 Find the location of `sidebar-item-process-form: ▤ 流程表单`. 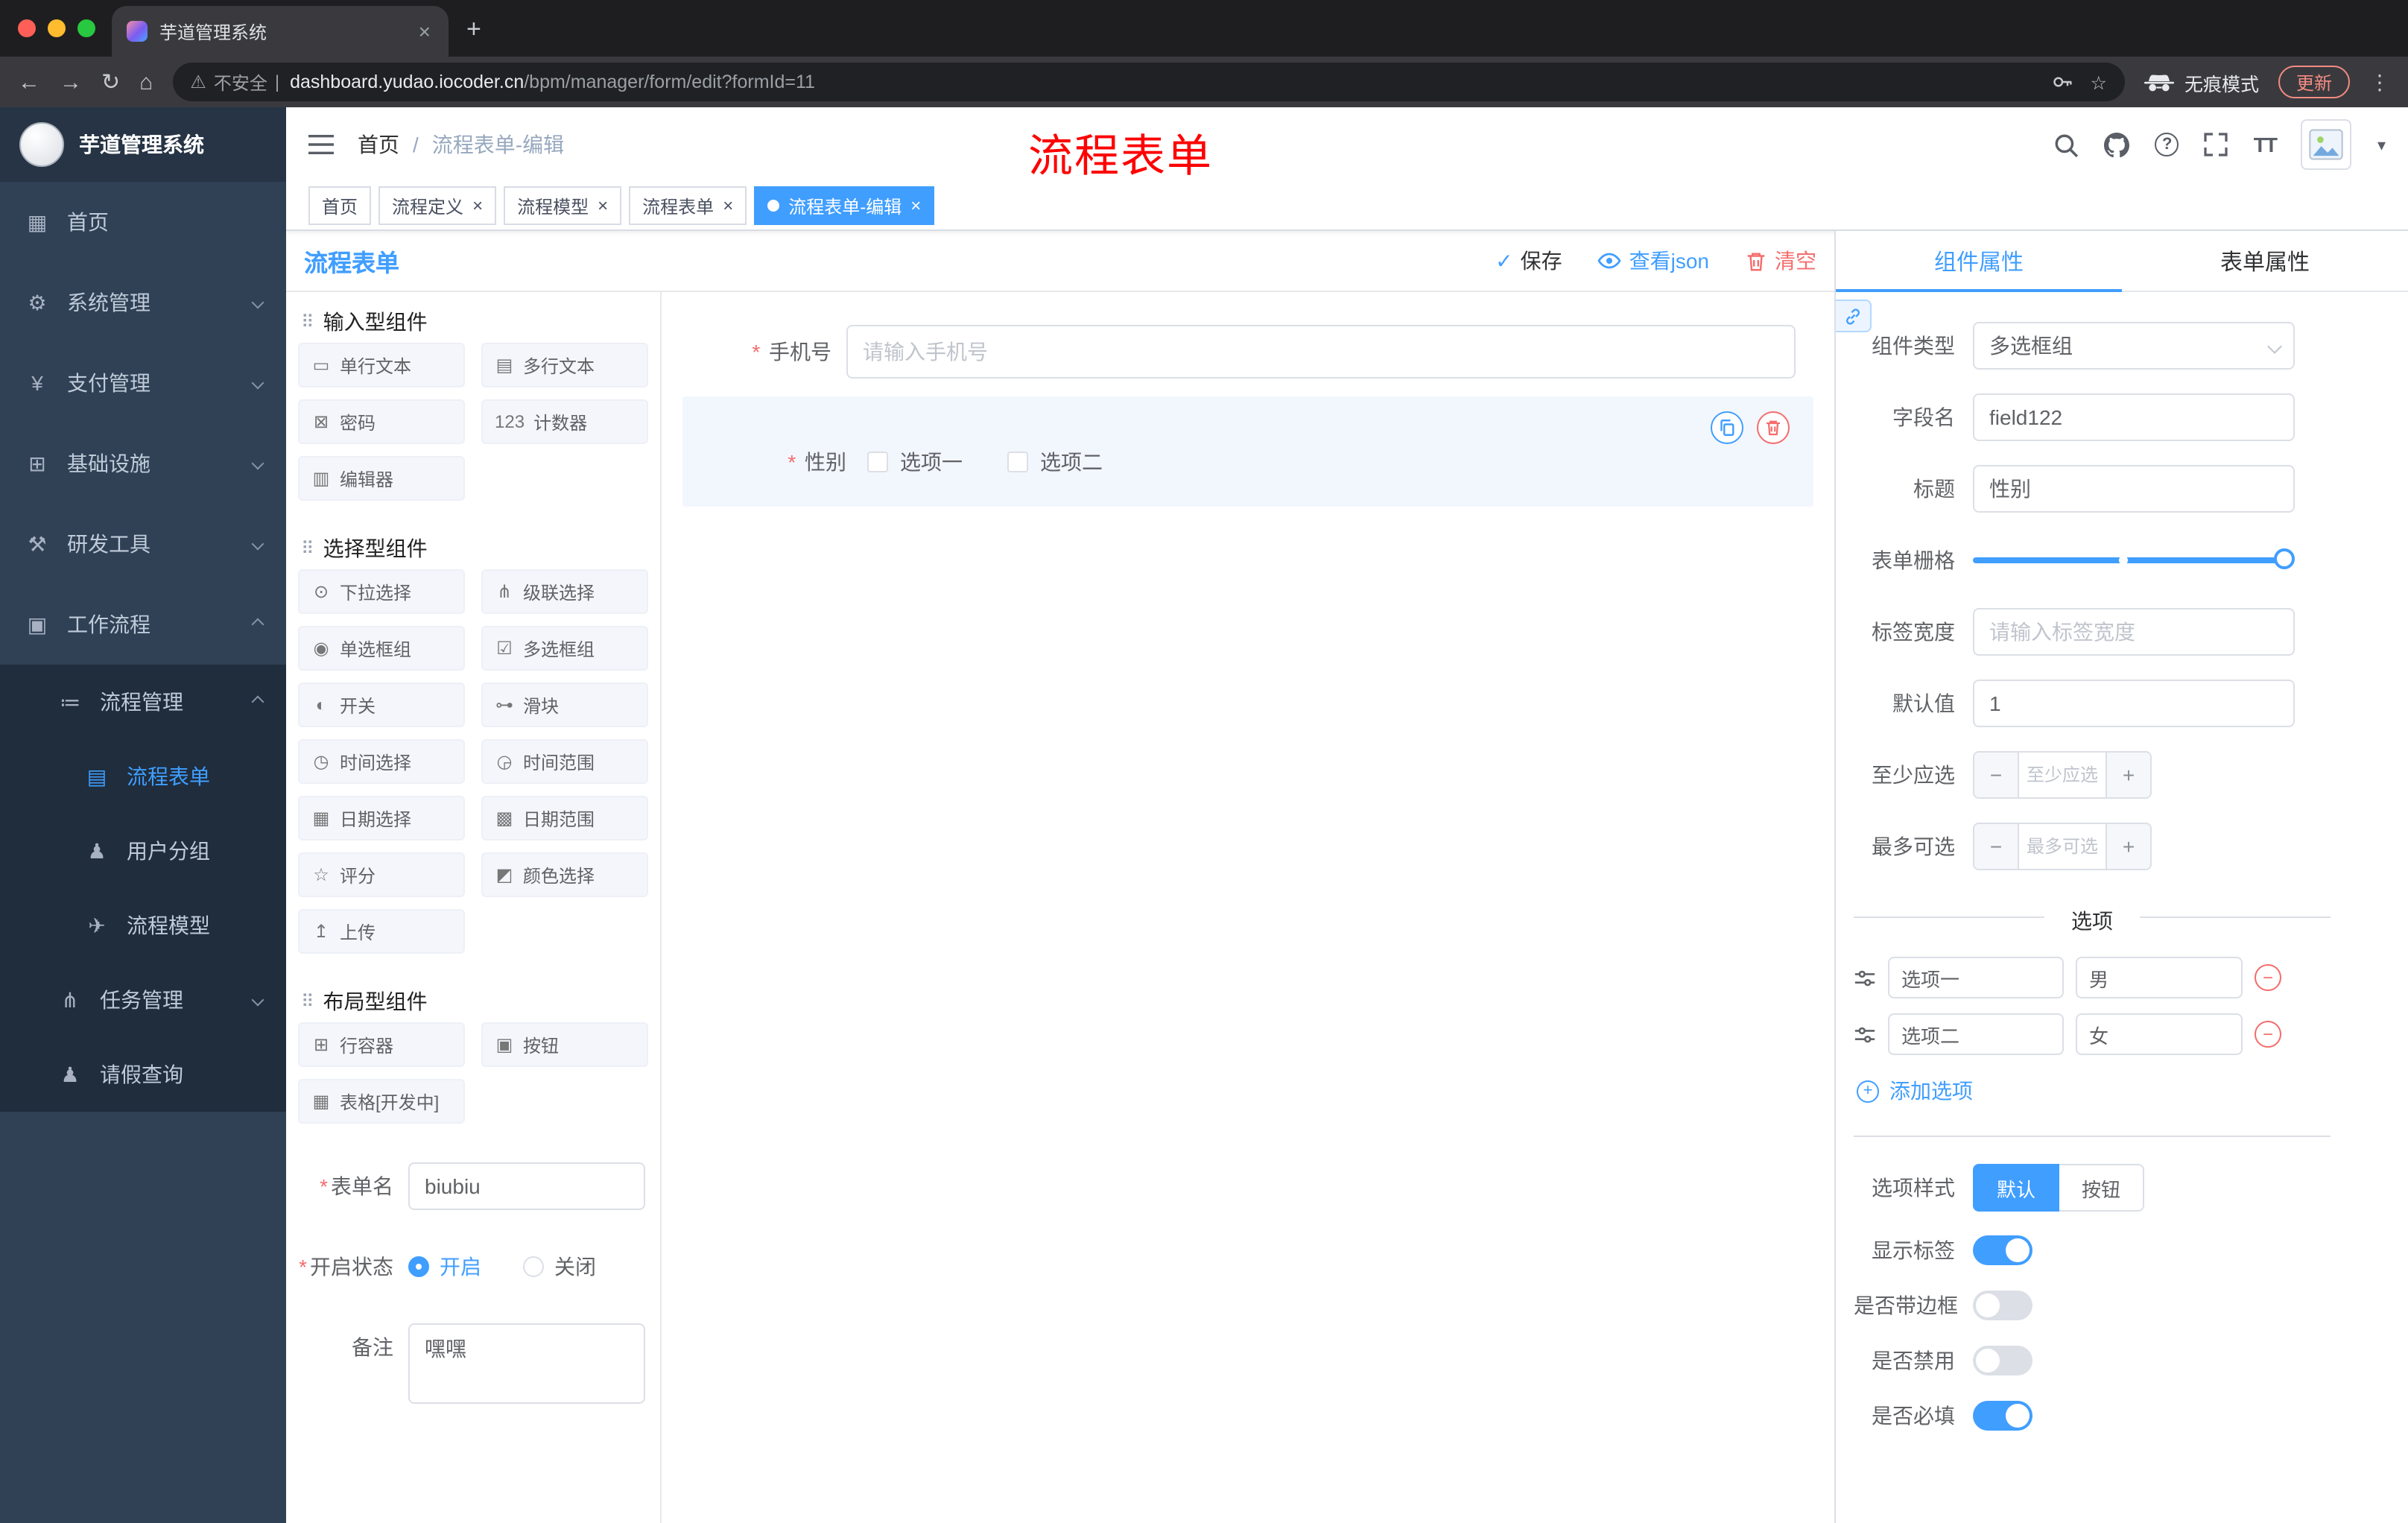

sidebar-item-process-form: ▤ 流程表单 is located at coordinates (143, 777).